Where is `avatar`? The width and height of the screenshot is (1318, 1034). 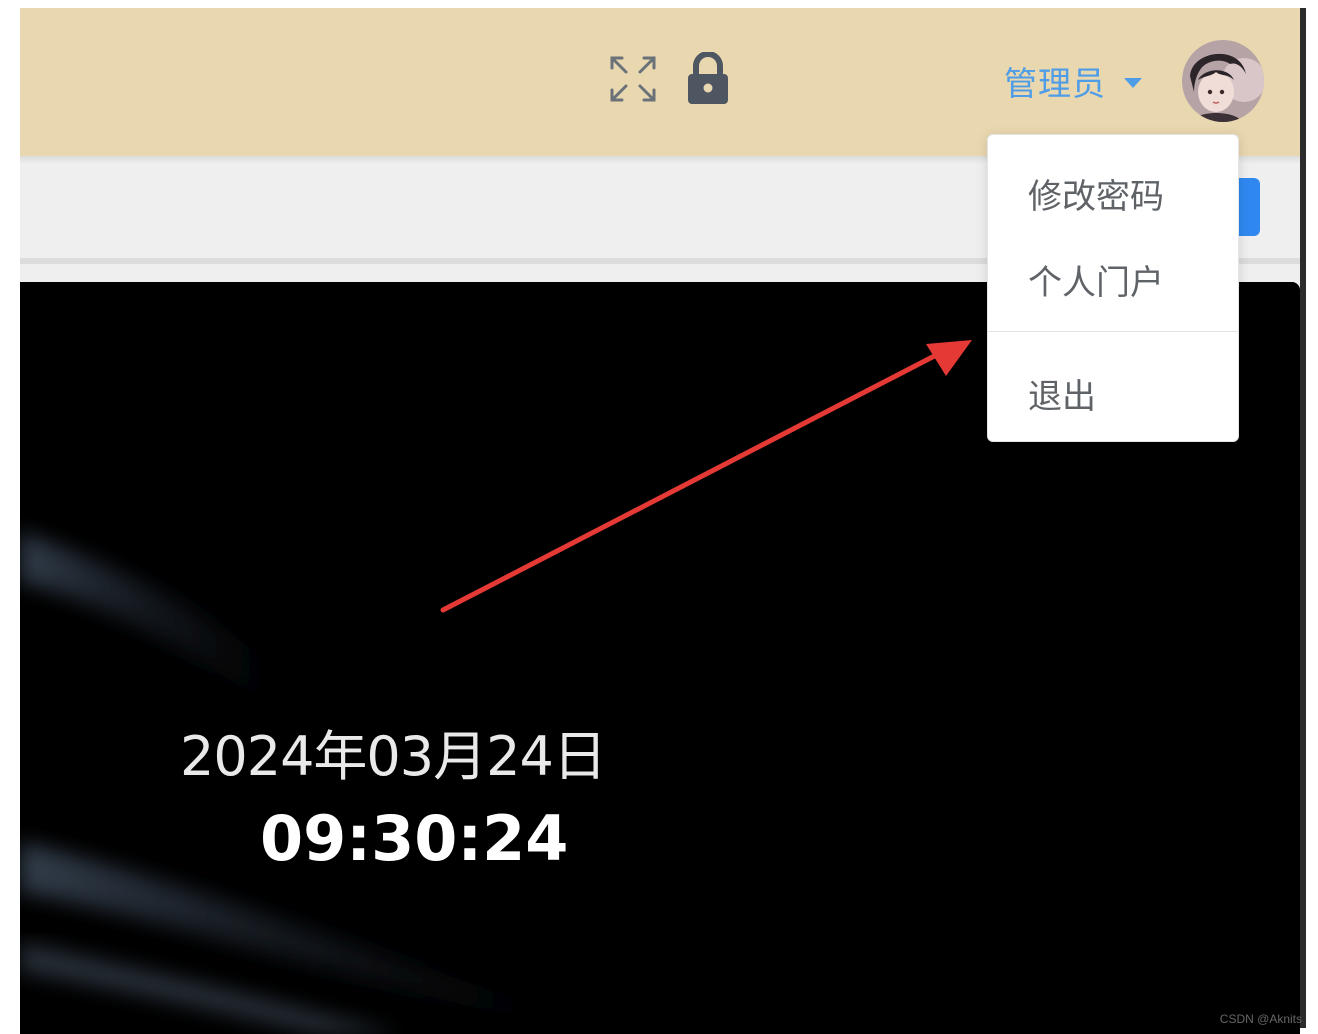
avatar is located at coordinates (1223, 81).